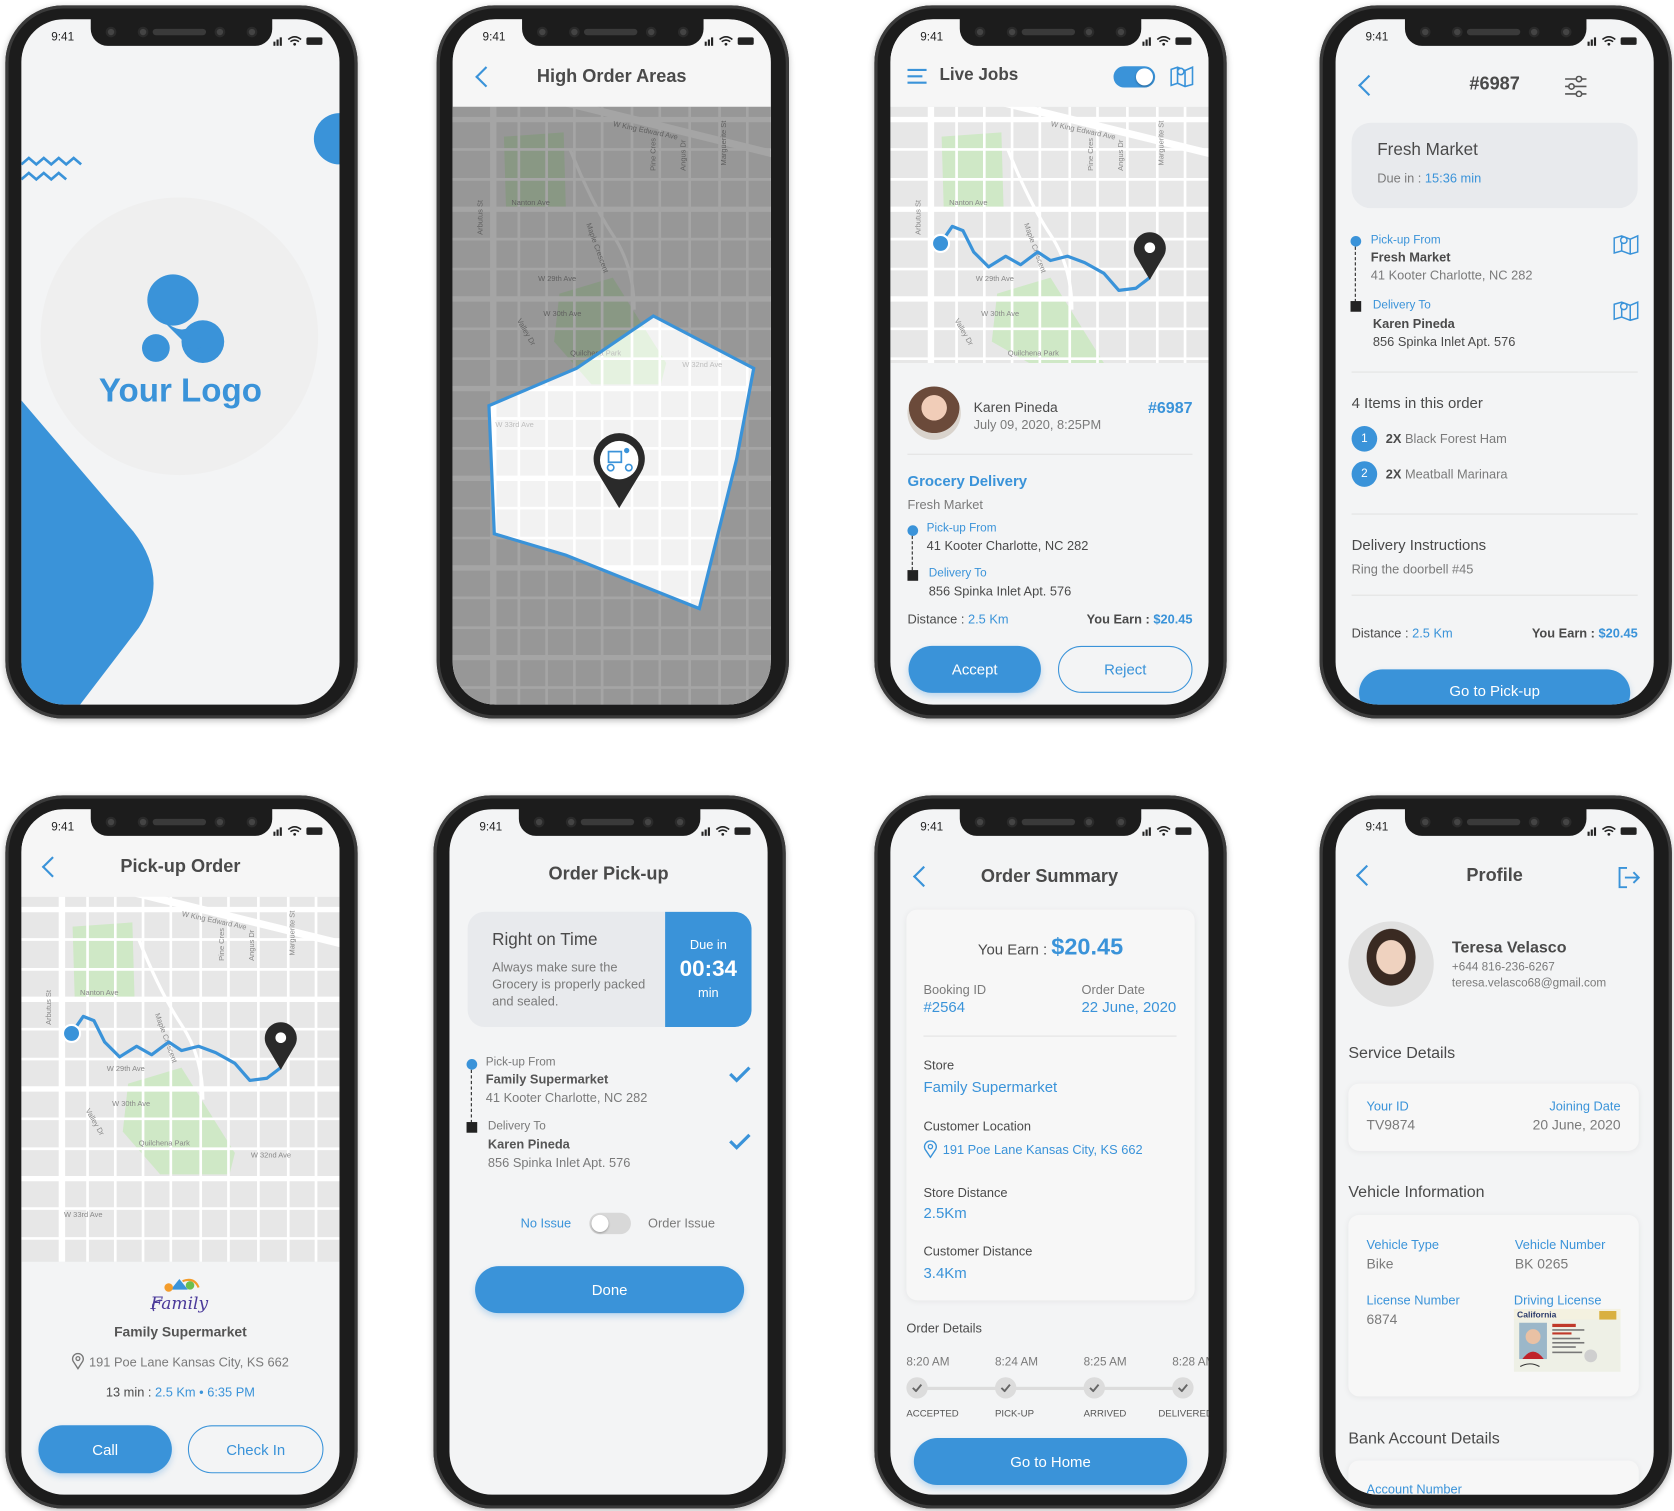 The width and height of the screenshot is (1674, 1511). I want to click on customer-distance-label: Customer Distance, so click(978, 1251).